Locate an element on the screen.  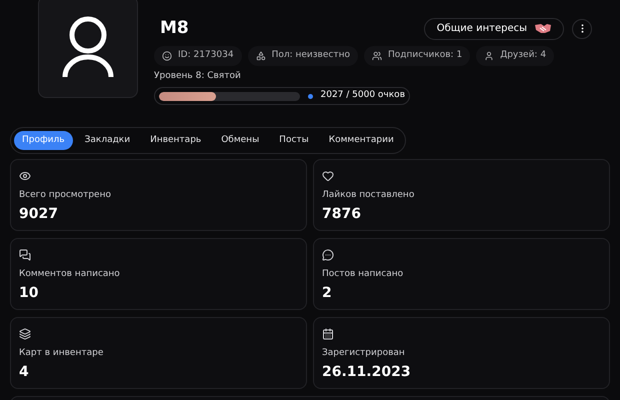
heart-icon is located at coordinates (328, 176).